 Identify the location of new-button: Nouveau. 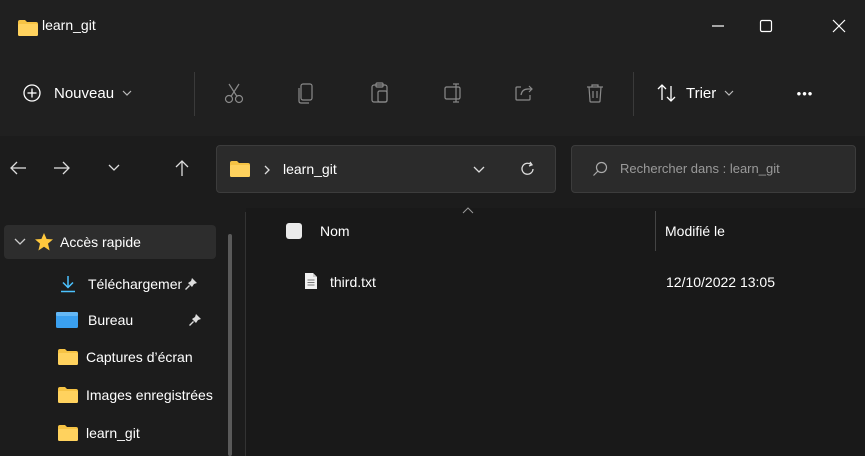
(99, 93).